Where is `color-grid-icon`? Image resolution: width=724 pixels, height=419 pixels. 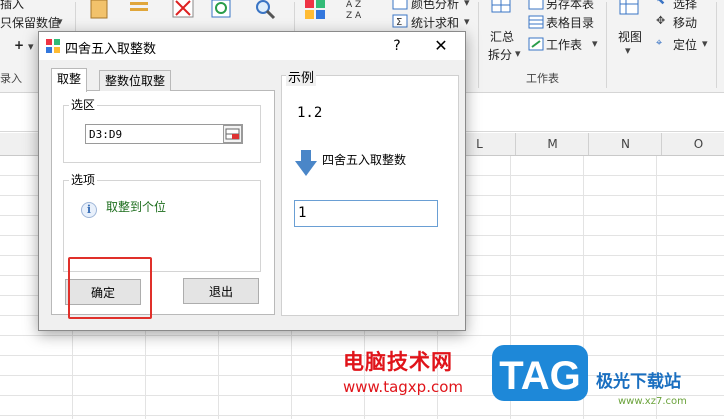
color-grid-icon is located at coordinates (315, 10).